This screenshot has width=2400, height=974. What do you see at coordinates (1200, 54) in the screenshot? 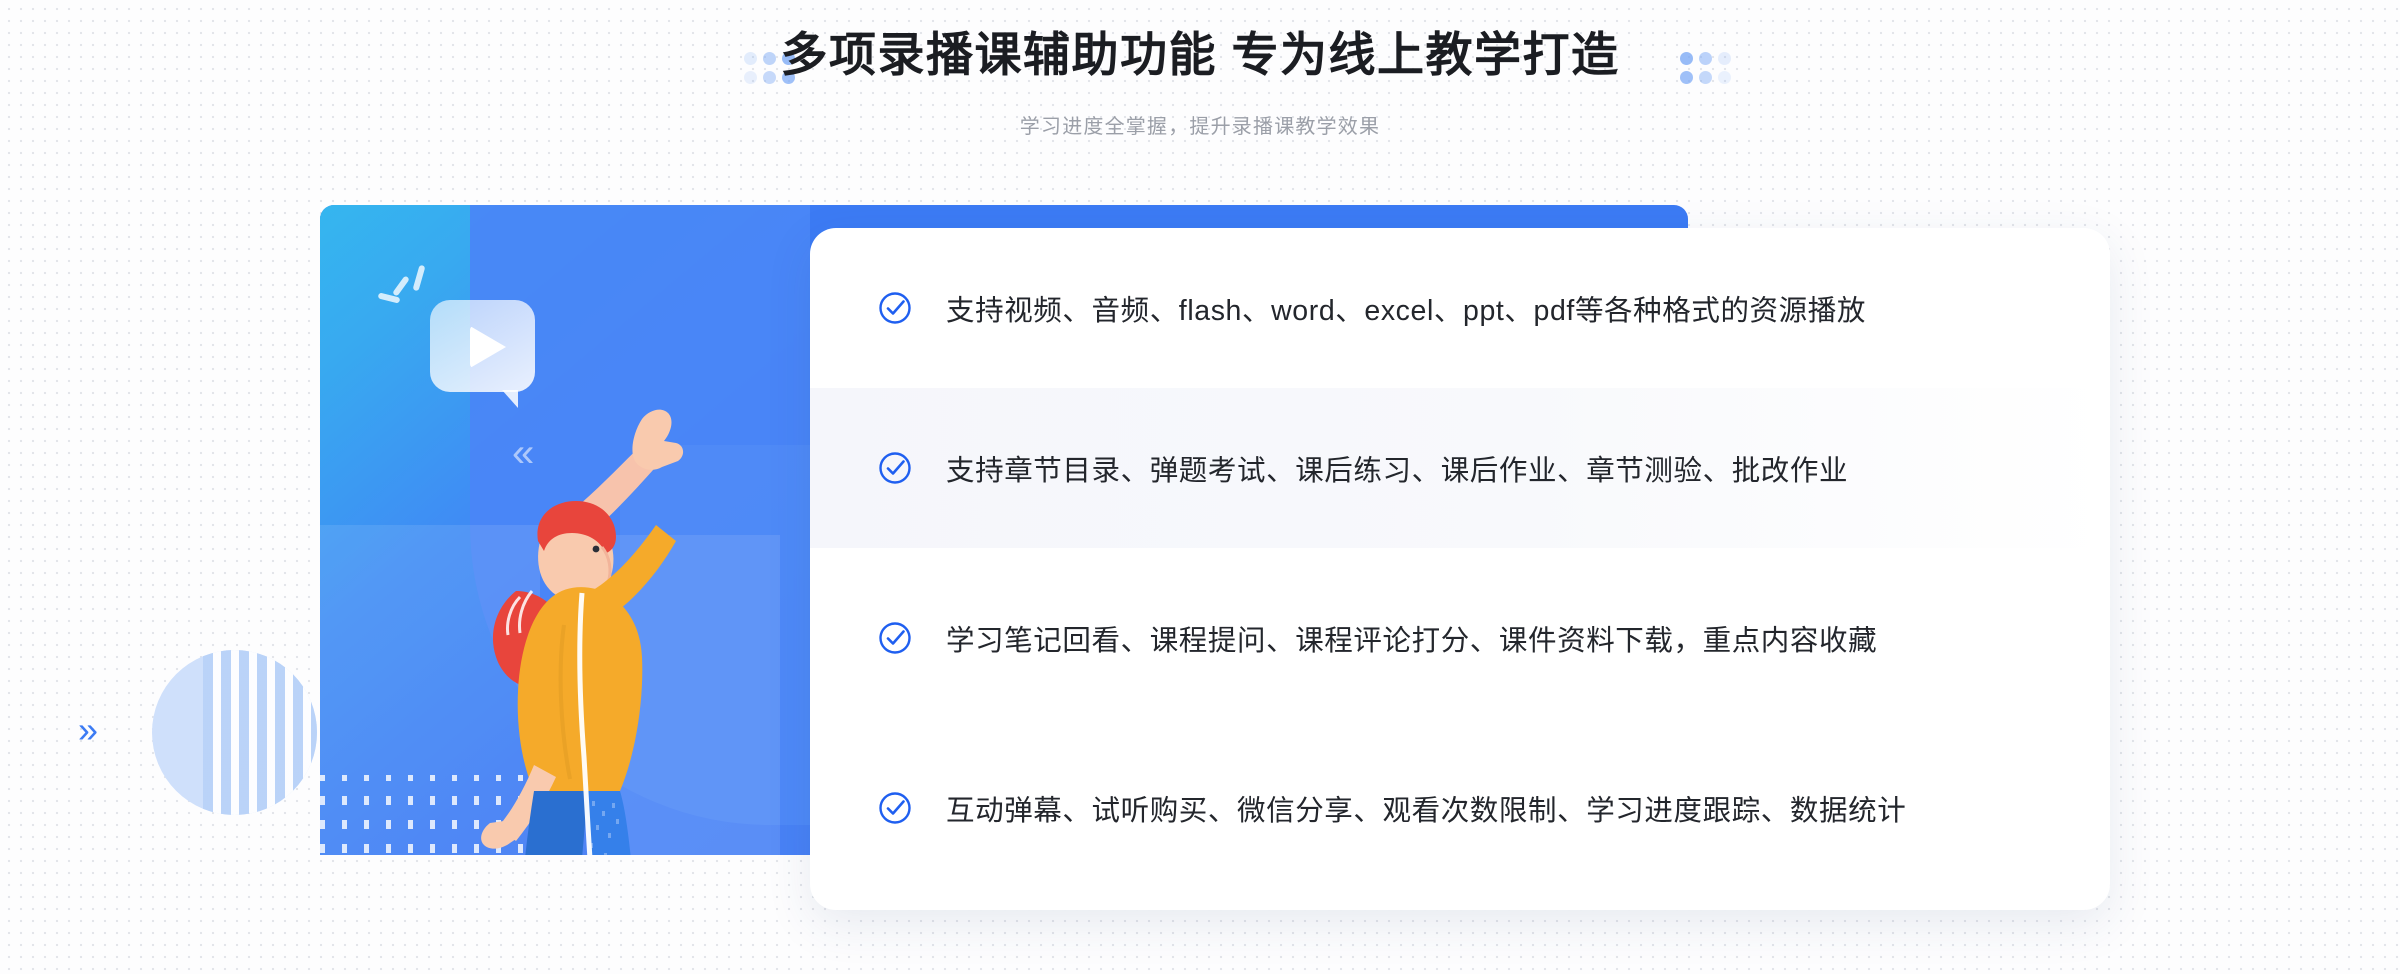
I see `page-title: 多项录播课辅助功能 专为线上教学打造` at bounding box center [1200, 54].